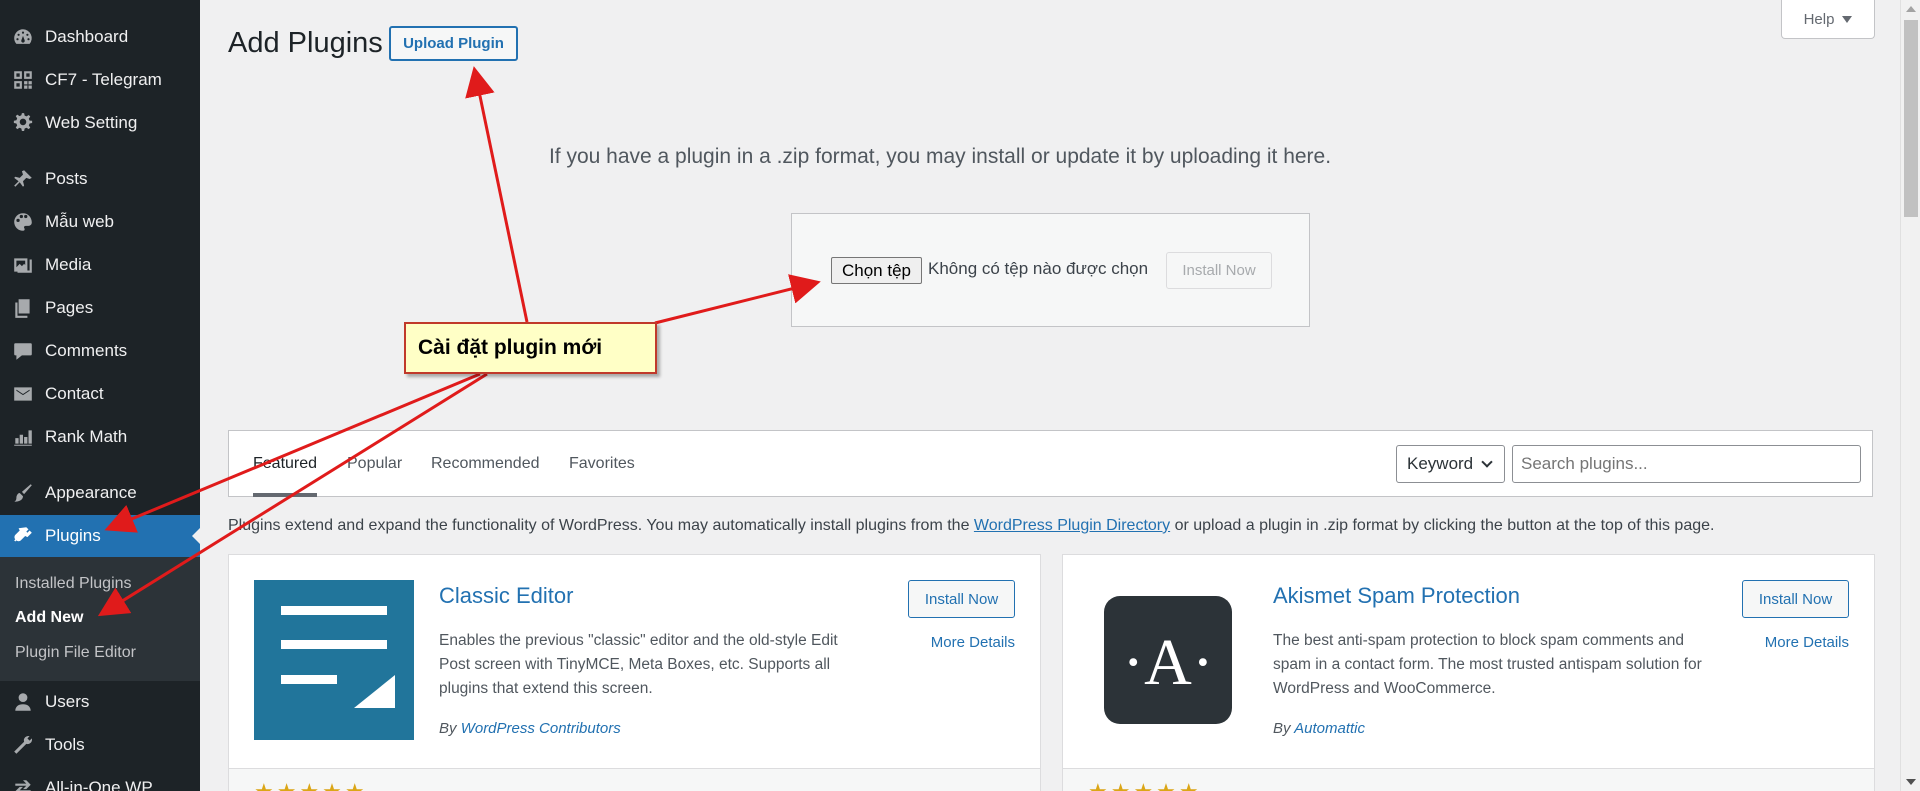  I want to click on plugin-author: By Automattic, so click(1319, 728).